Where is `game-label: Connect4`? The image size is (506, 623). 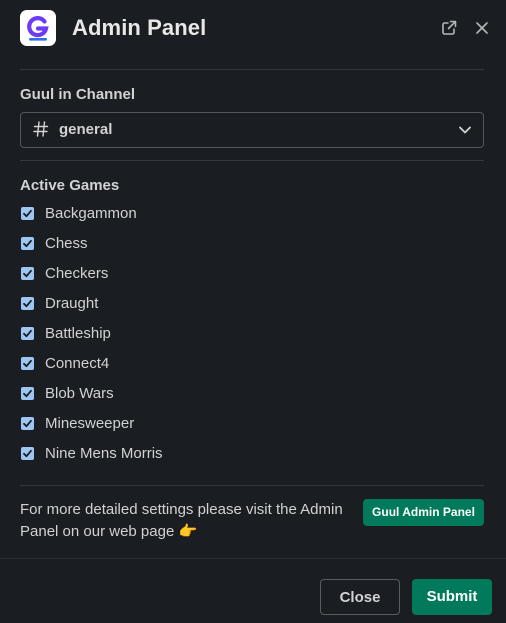
game-label: Connect4 is located at coordinates (77, 363).